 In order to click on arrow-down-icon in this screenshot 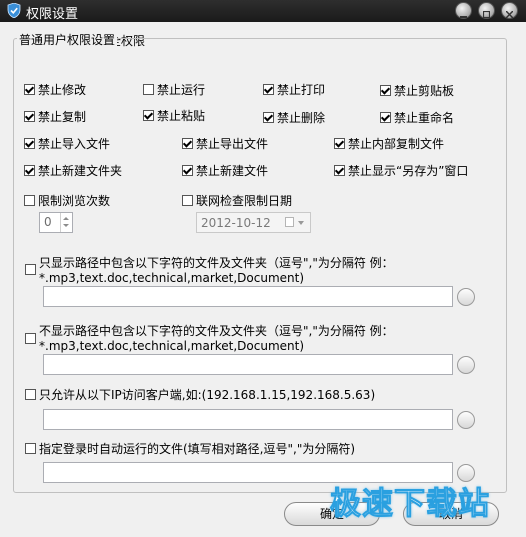, I will do `click(66, 225)`.